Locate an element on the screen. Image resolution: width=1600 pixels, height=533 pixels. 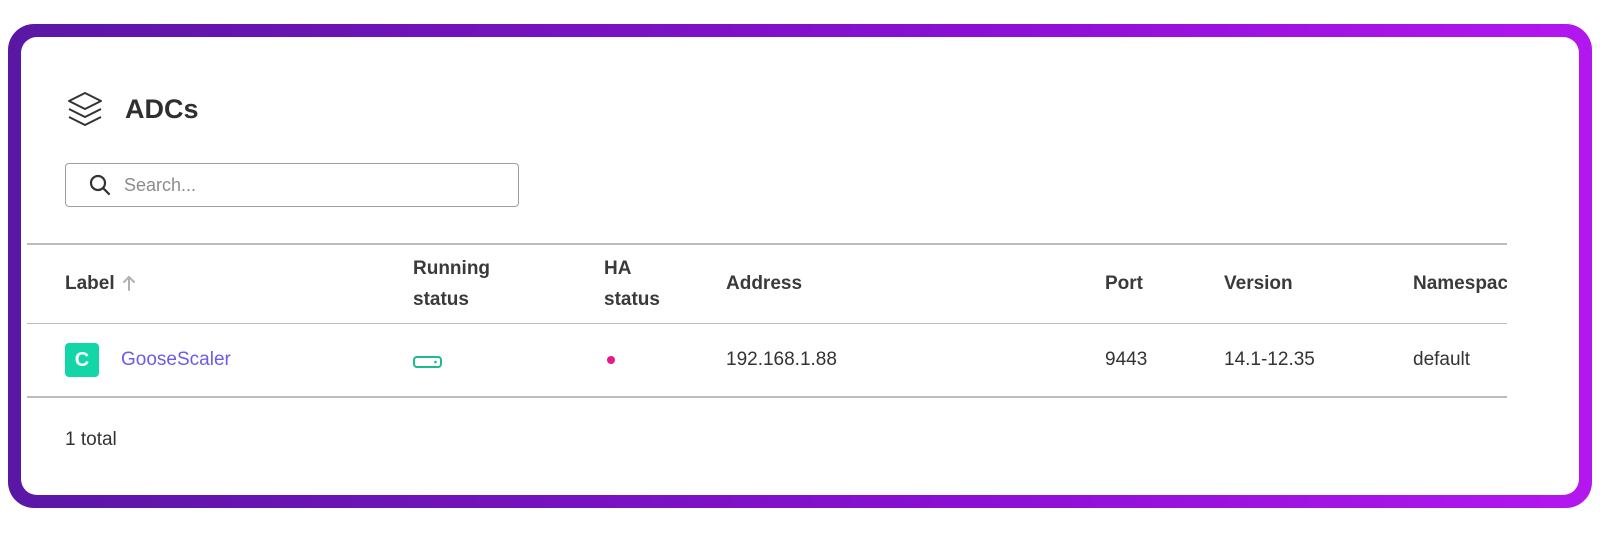
column-header-label: Label is located at coordinates (101, 283).